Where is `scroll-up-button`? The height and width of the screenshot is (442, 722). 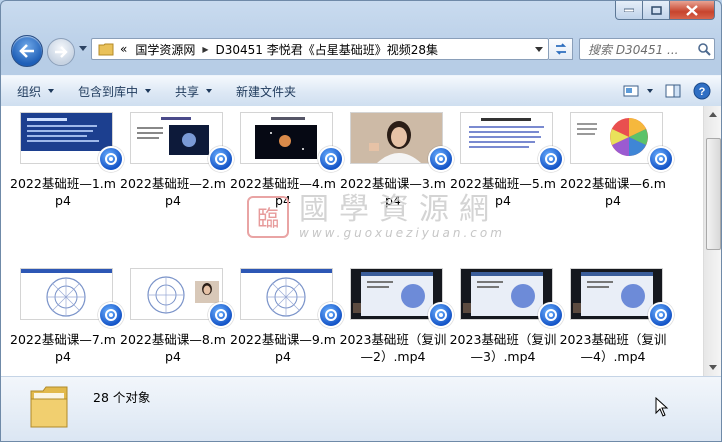 scroll-up-button is located at coordinates (712, 114).